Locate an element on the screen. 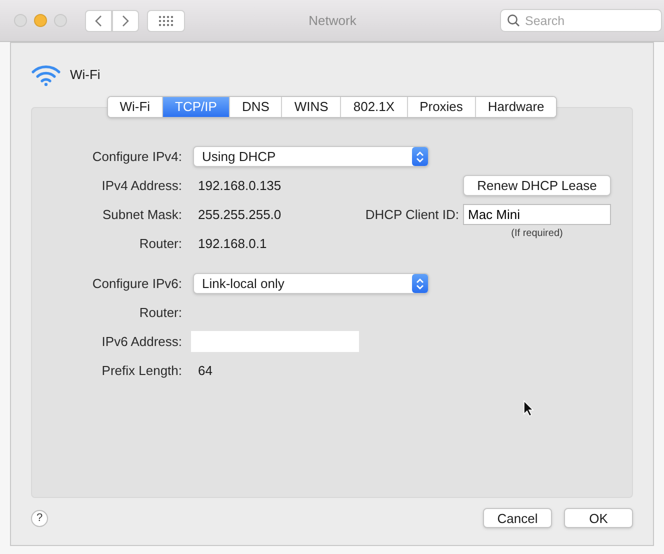 The image size is (664, 554). field-label: Configure IPv6: is located at coordinates (137, 283).